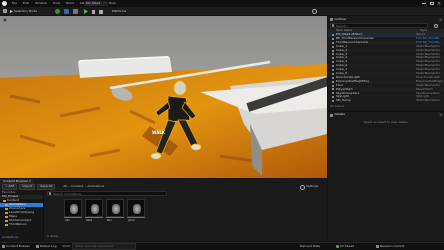 The image size is (444, 250). What do you see at coordinates (95, 187) in the screenshot?
I see `breadcrumb-item: Animations` at bounding box center [95, 187].